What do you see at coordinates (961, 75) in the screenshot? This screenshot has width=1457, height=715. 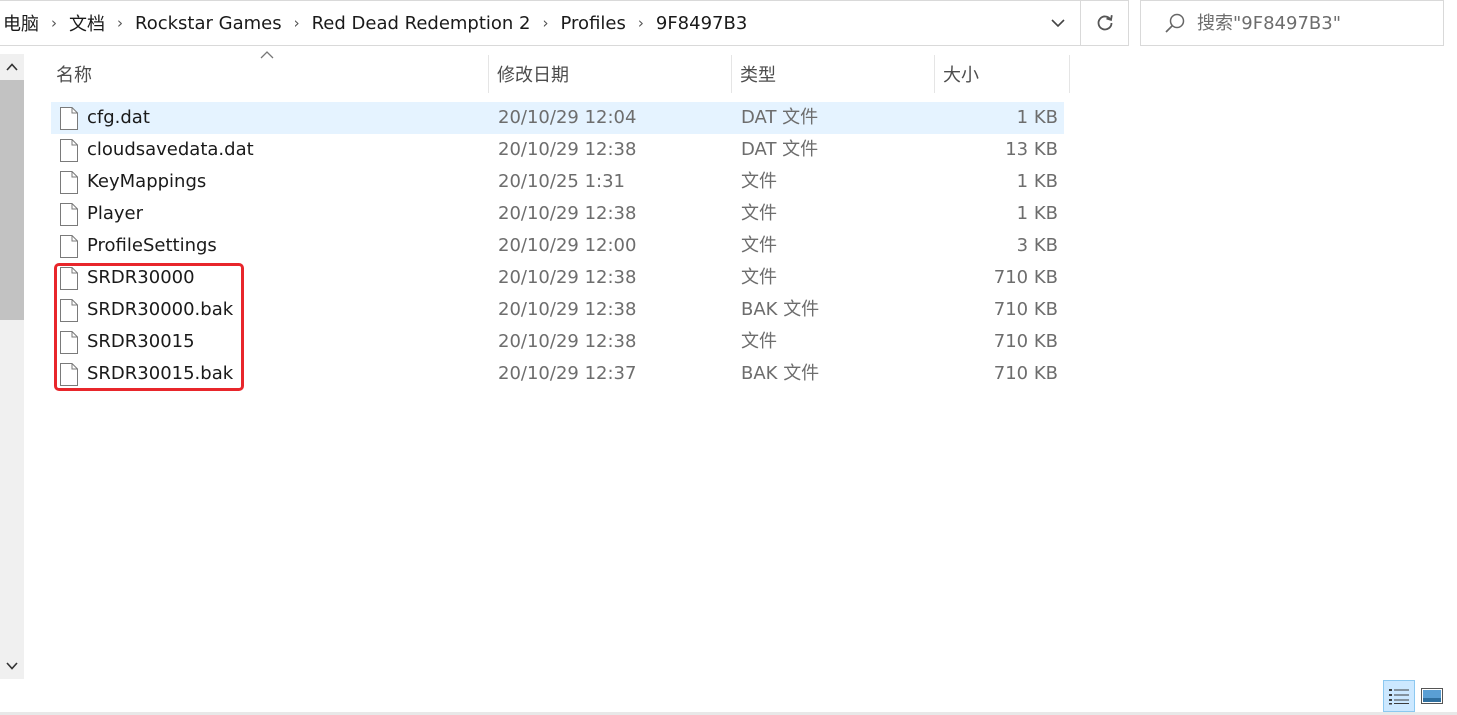 I see `column-header-size-label: 大小` at bounding box center [961, 75].